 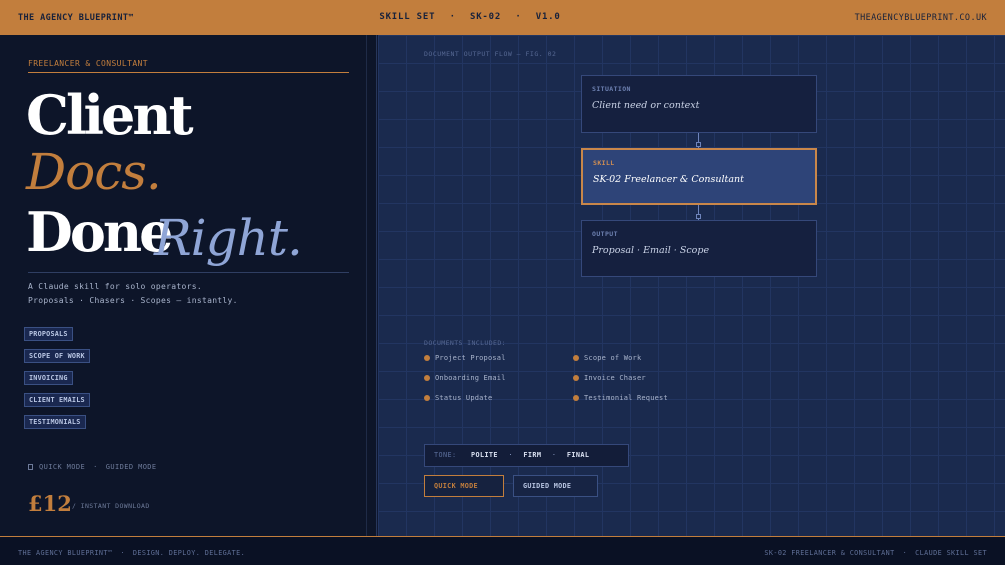 I want to click on card-label: OUTPUT, so click(x=605, y=234).